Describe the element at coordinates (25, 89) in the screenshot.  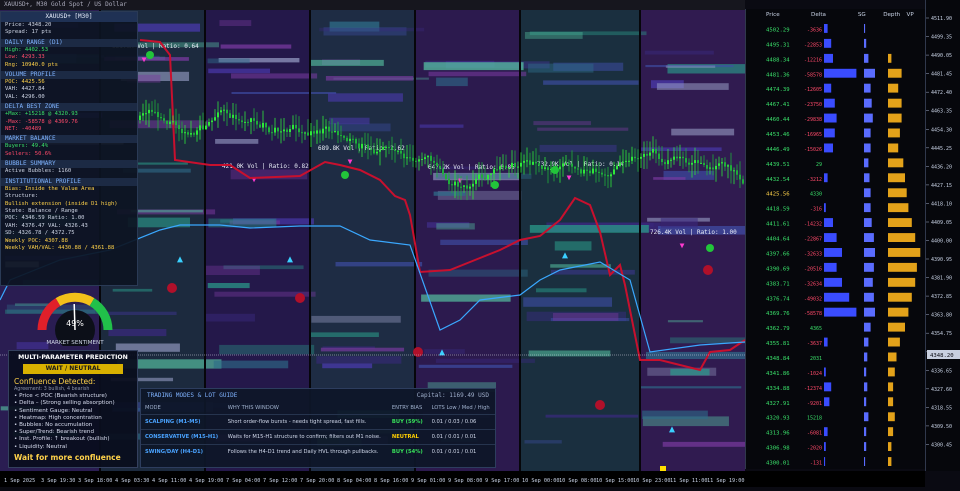
I see `vah-label: VAH: 4427.84` at that location.